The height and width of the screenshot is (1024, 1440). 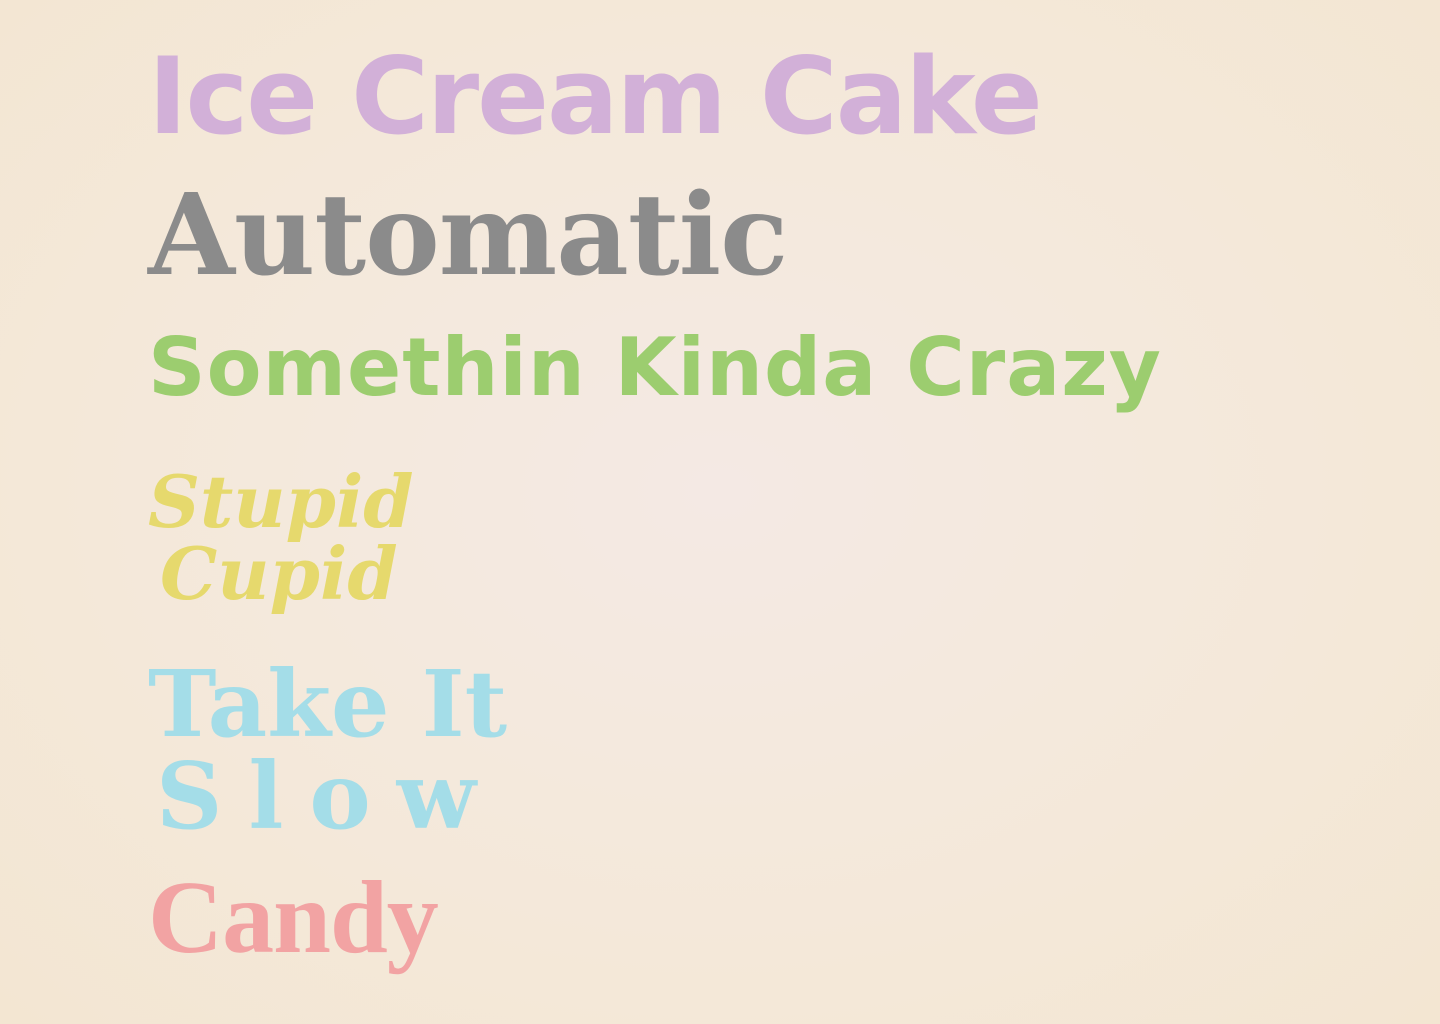 I want to click on title-stupid-cupid: Stupid Cupid, so click(x=308, y=538).